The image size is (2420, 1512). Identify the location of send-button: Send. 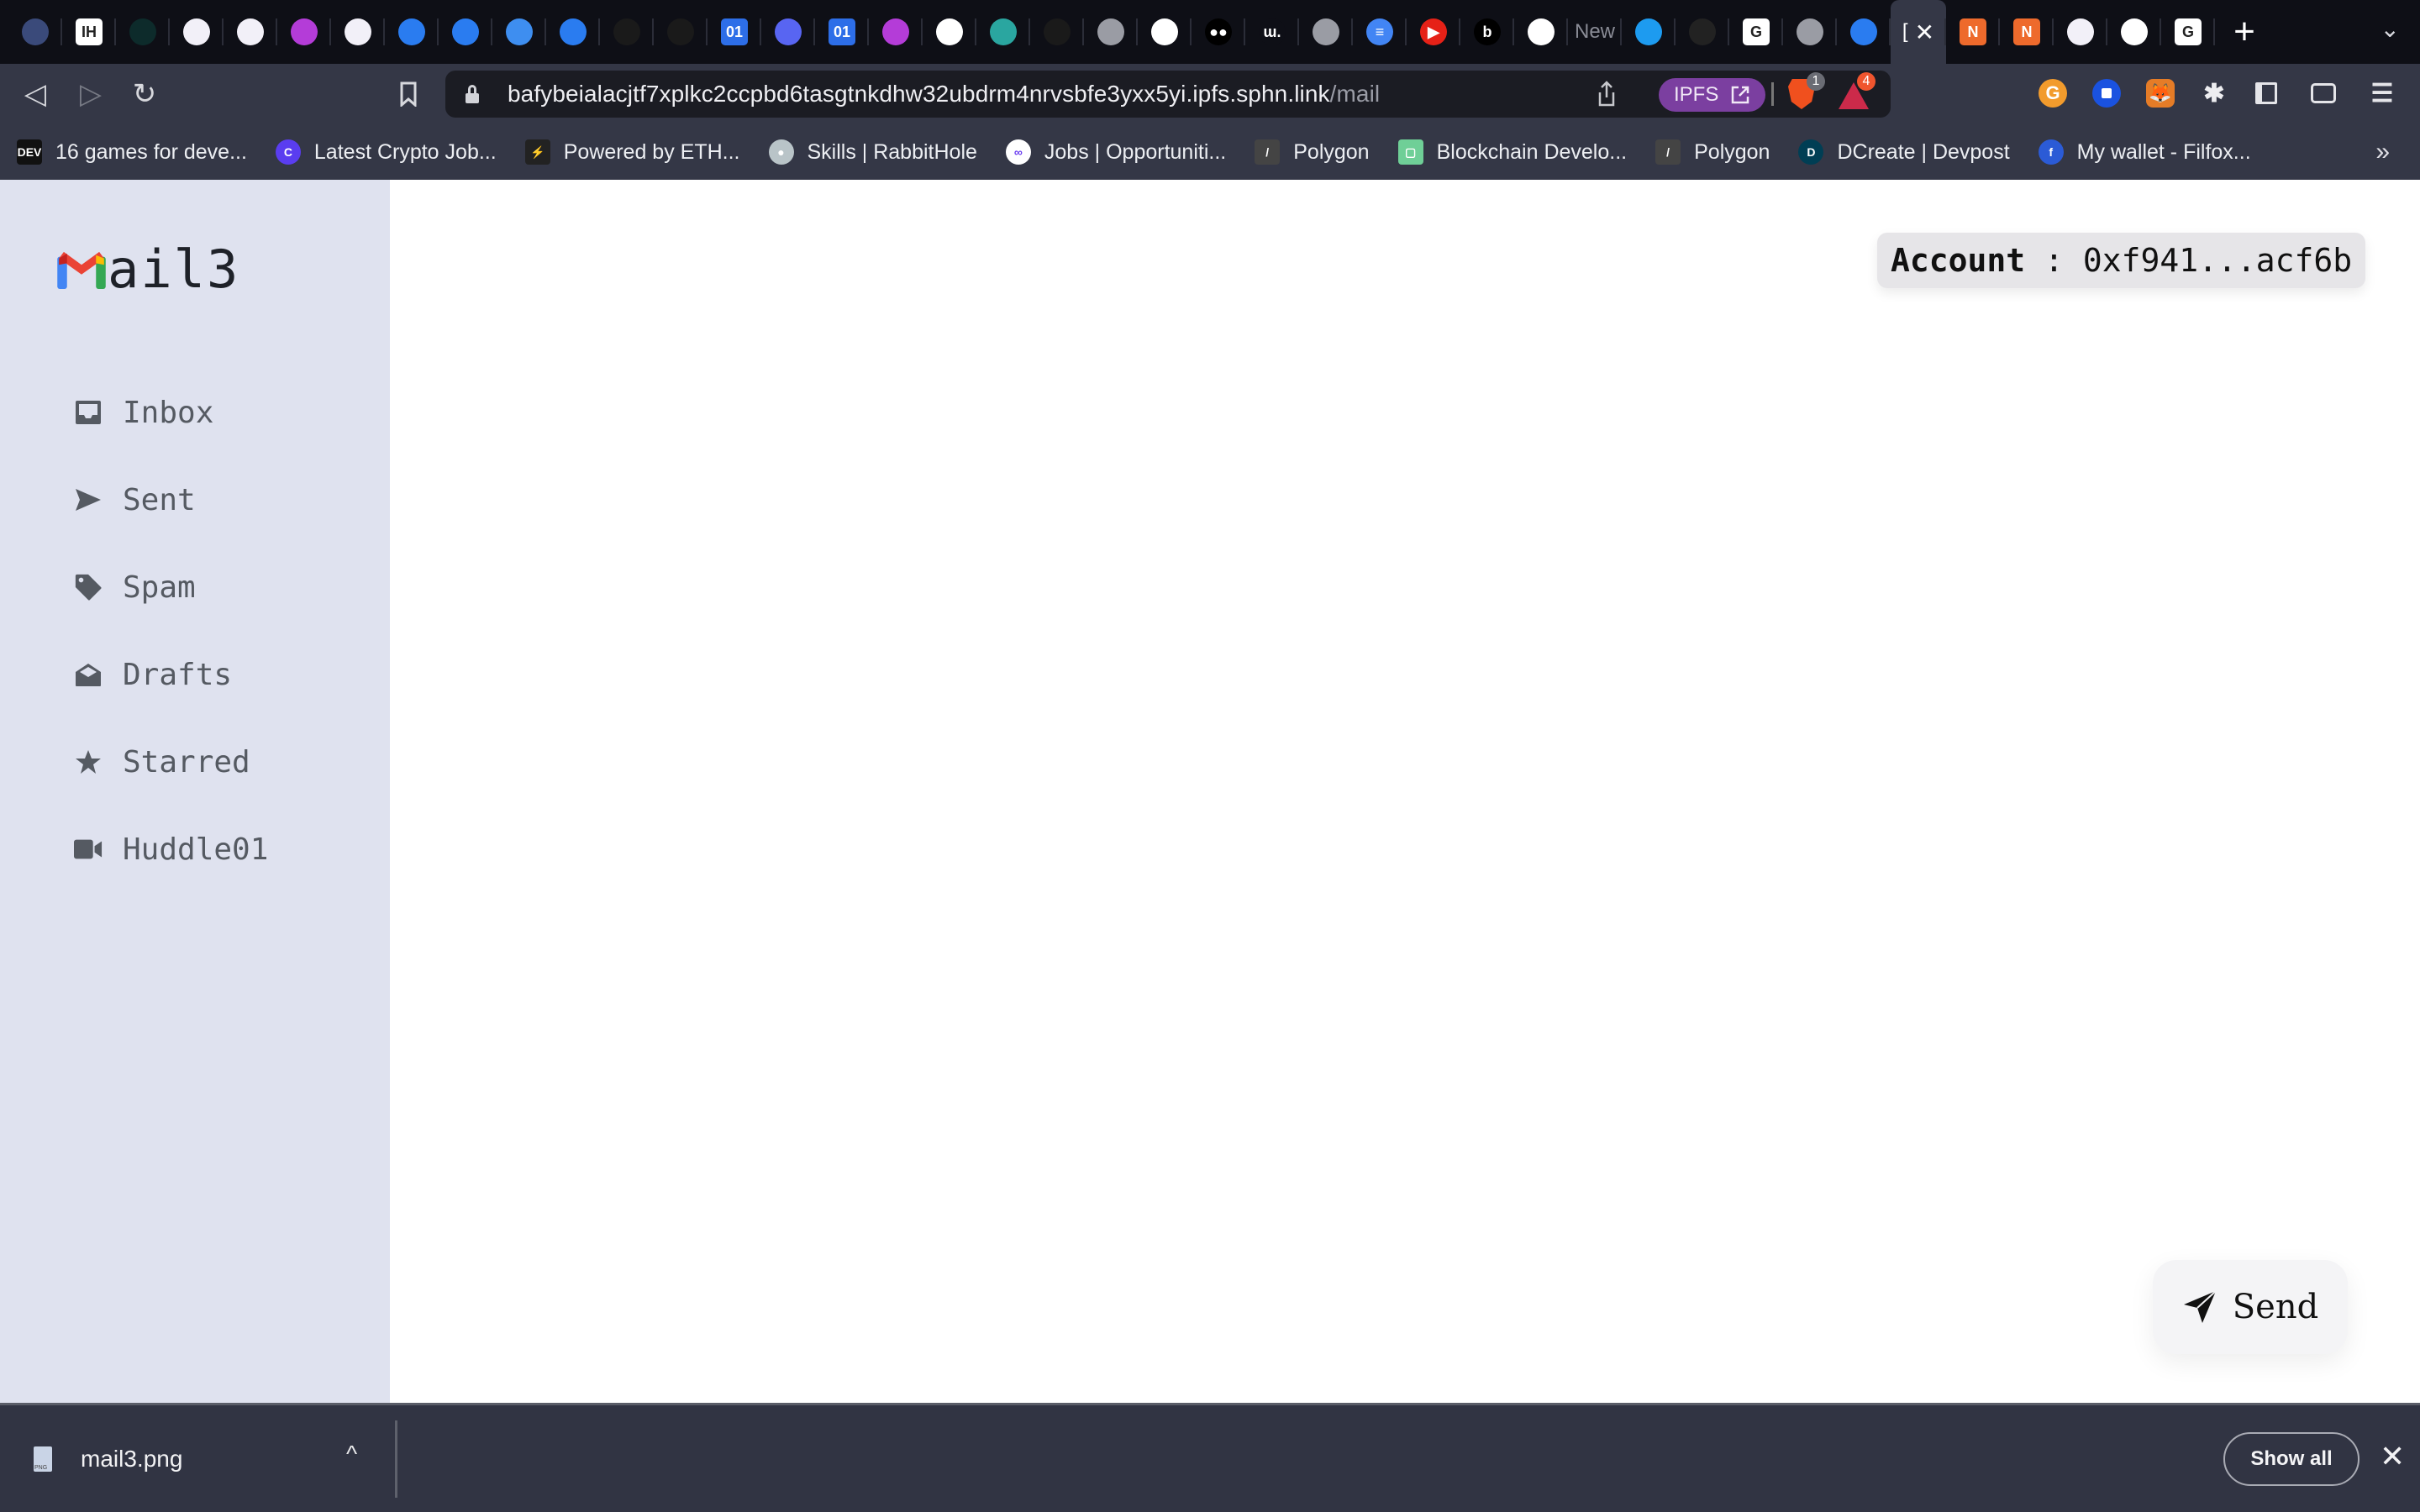
(2250, 1307).